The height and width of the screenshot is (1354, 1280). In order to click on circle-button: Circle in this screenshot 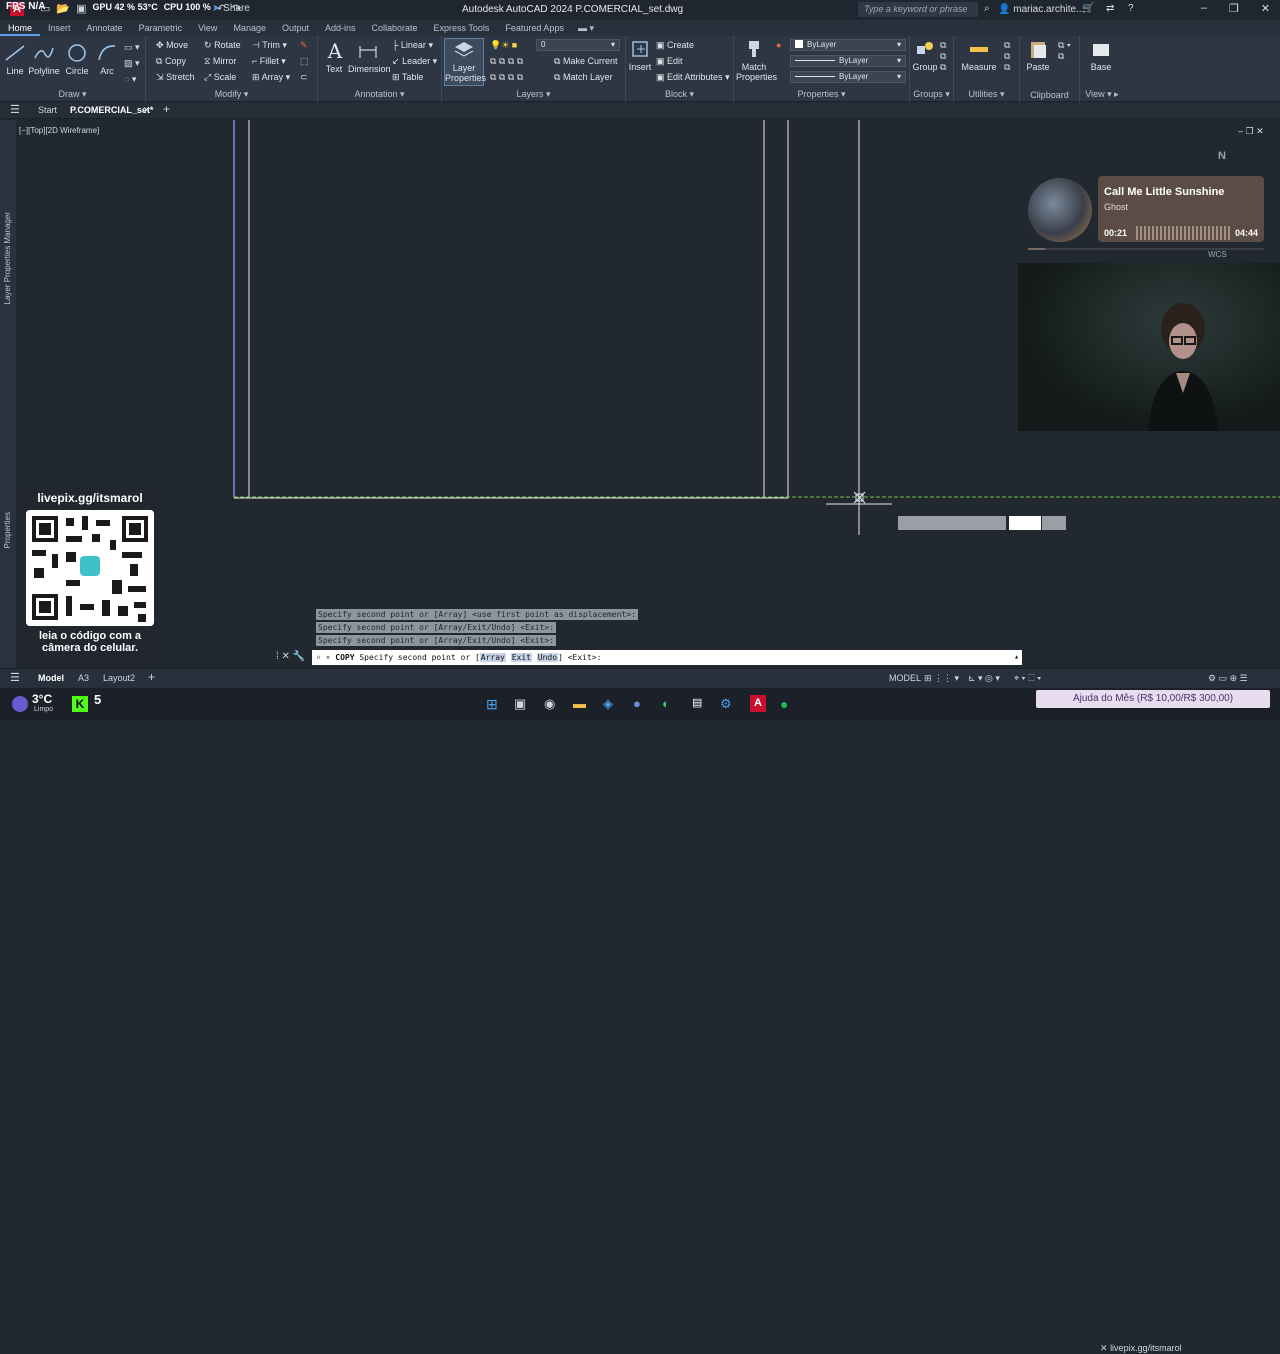, I will do `click(77, 59)`.